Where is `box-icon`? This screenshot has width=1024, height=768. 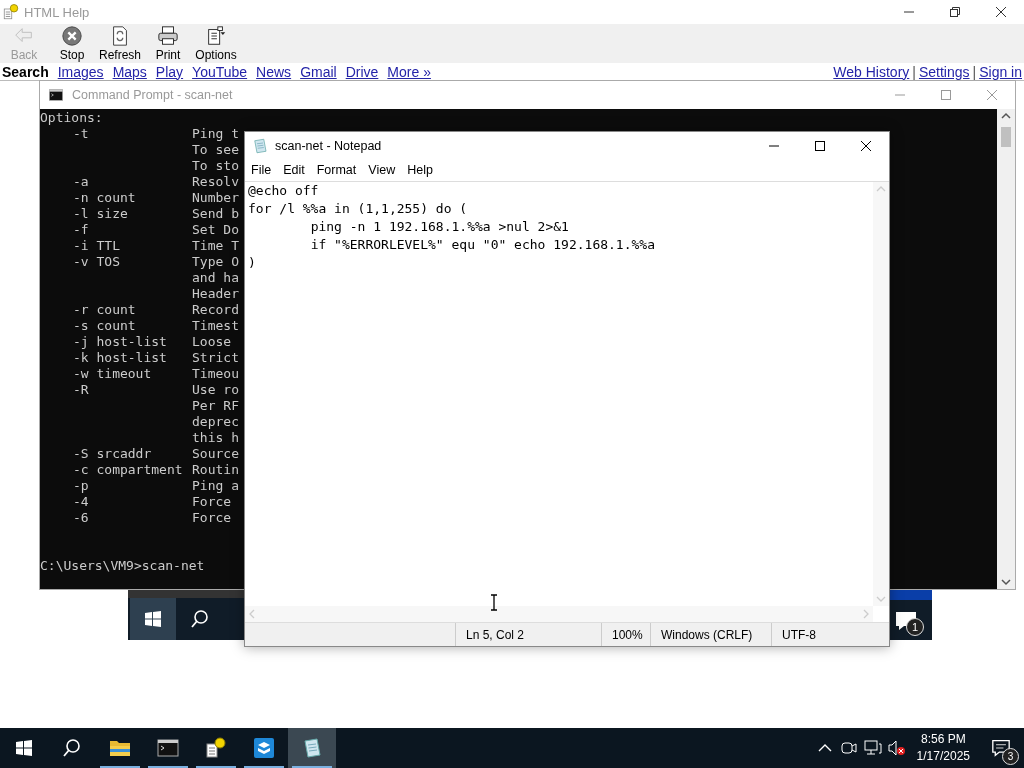
box-icon is located at coordinates (264, 748).